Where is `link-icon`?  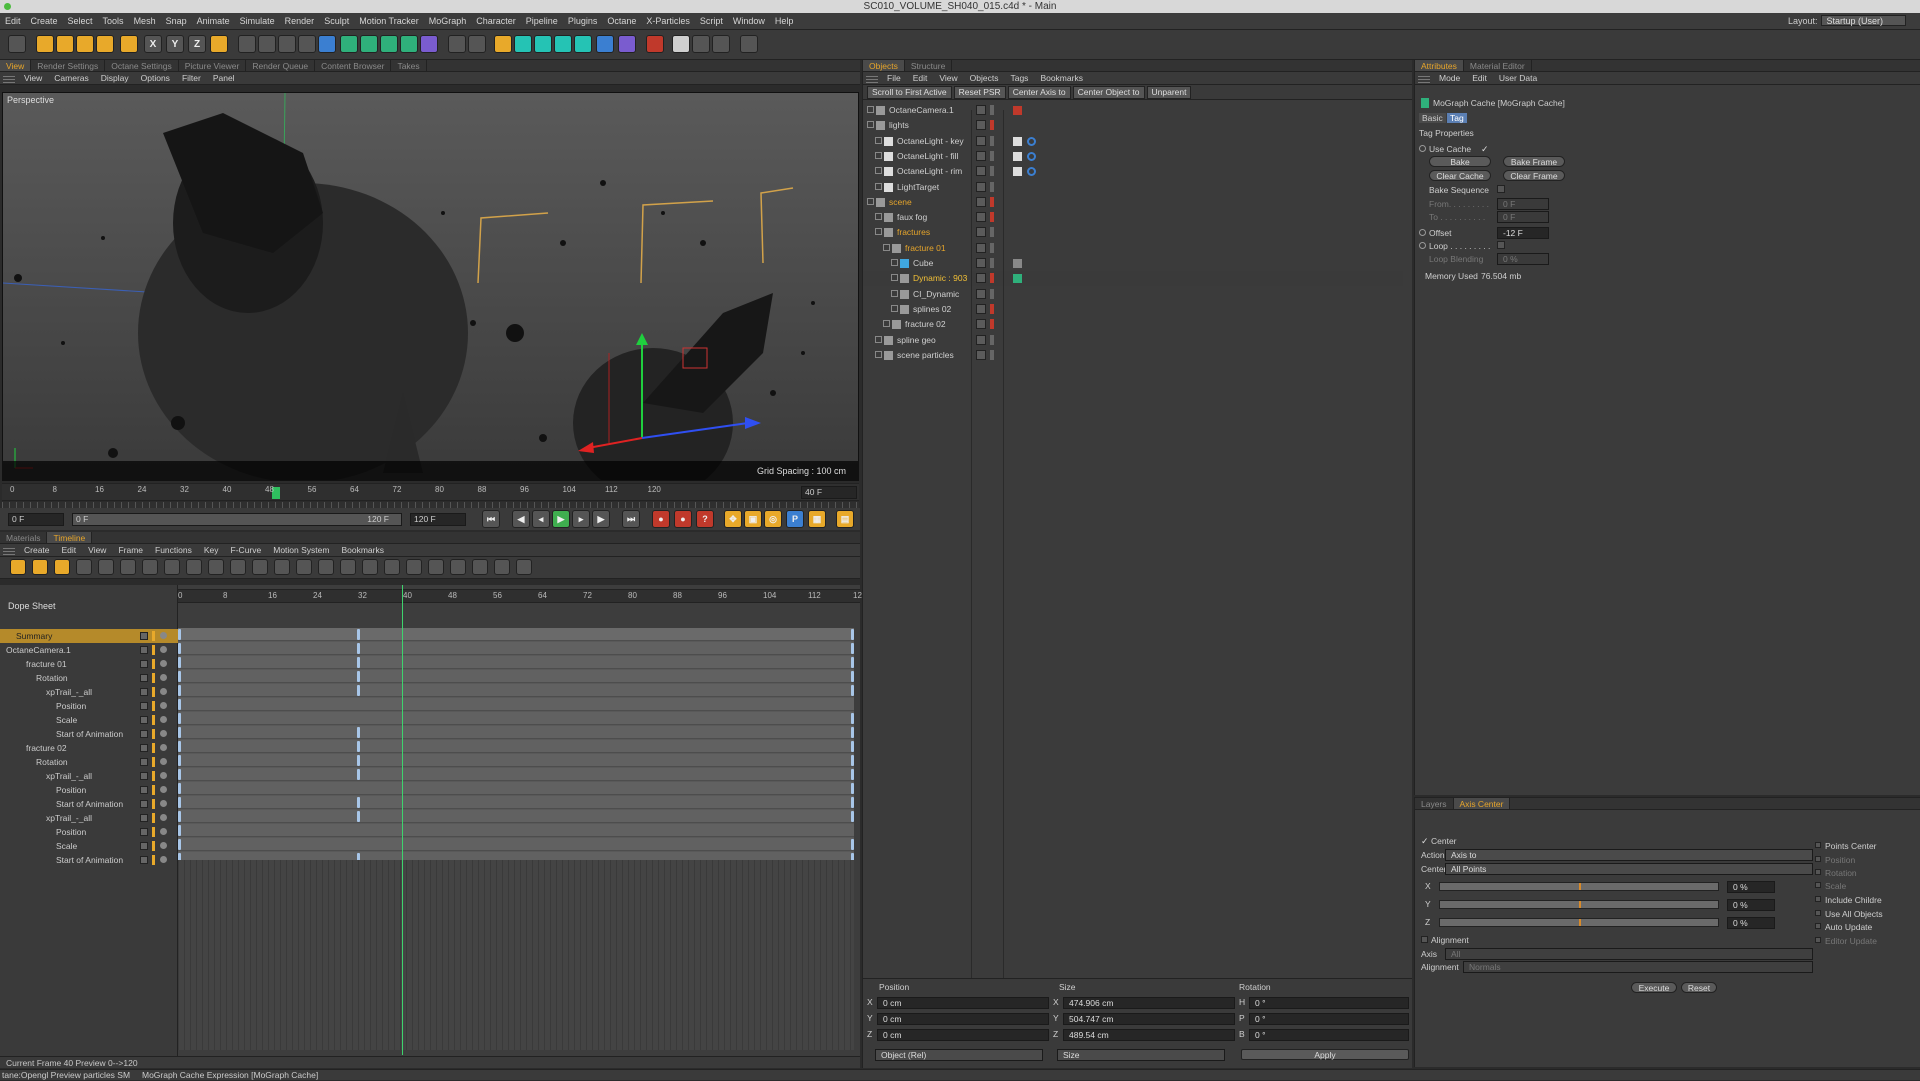
link-icon is located at coordinates (84, 567).